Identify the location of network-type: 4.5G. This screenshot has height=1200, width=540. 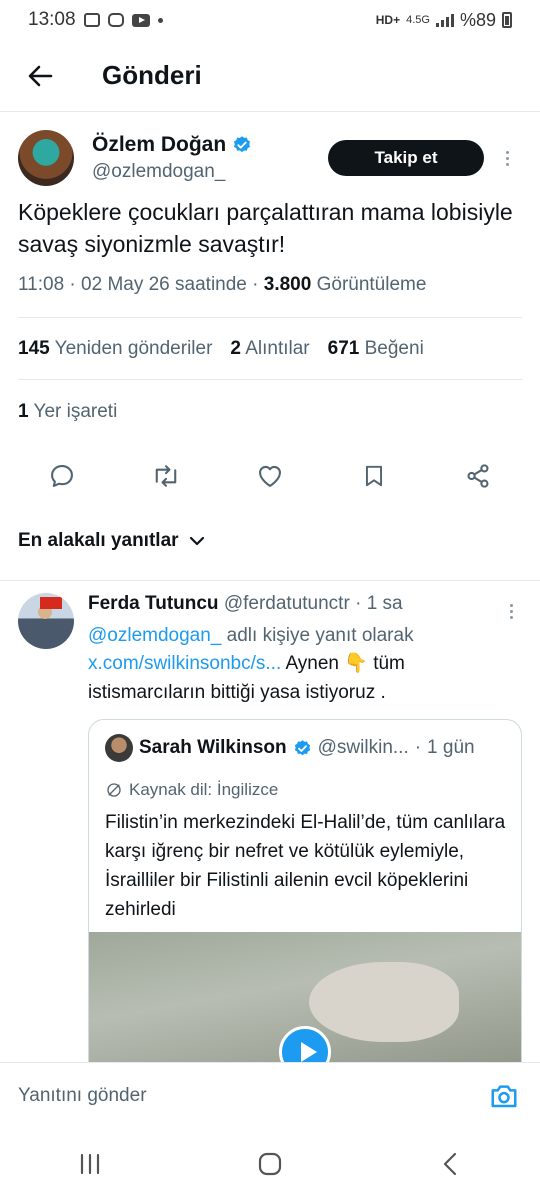
(418, 20).